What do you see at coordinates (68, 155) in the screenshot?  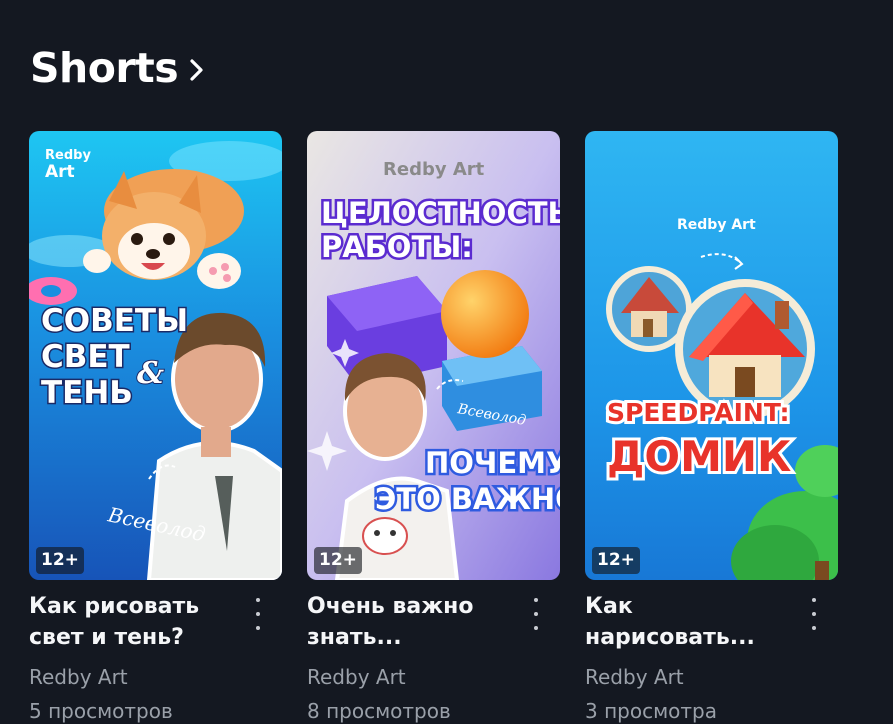 I see `brand-logo: Redby` at bounding box center [68, 155].